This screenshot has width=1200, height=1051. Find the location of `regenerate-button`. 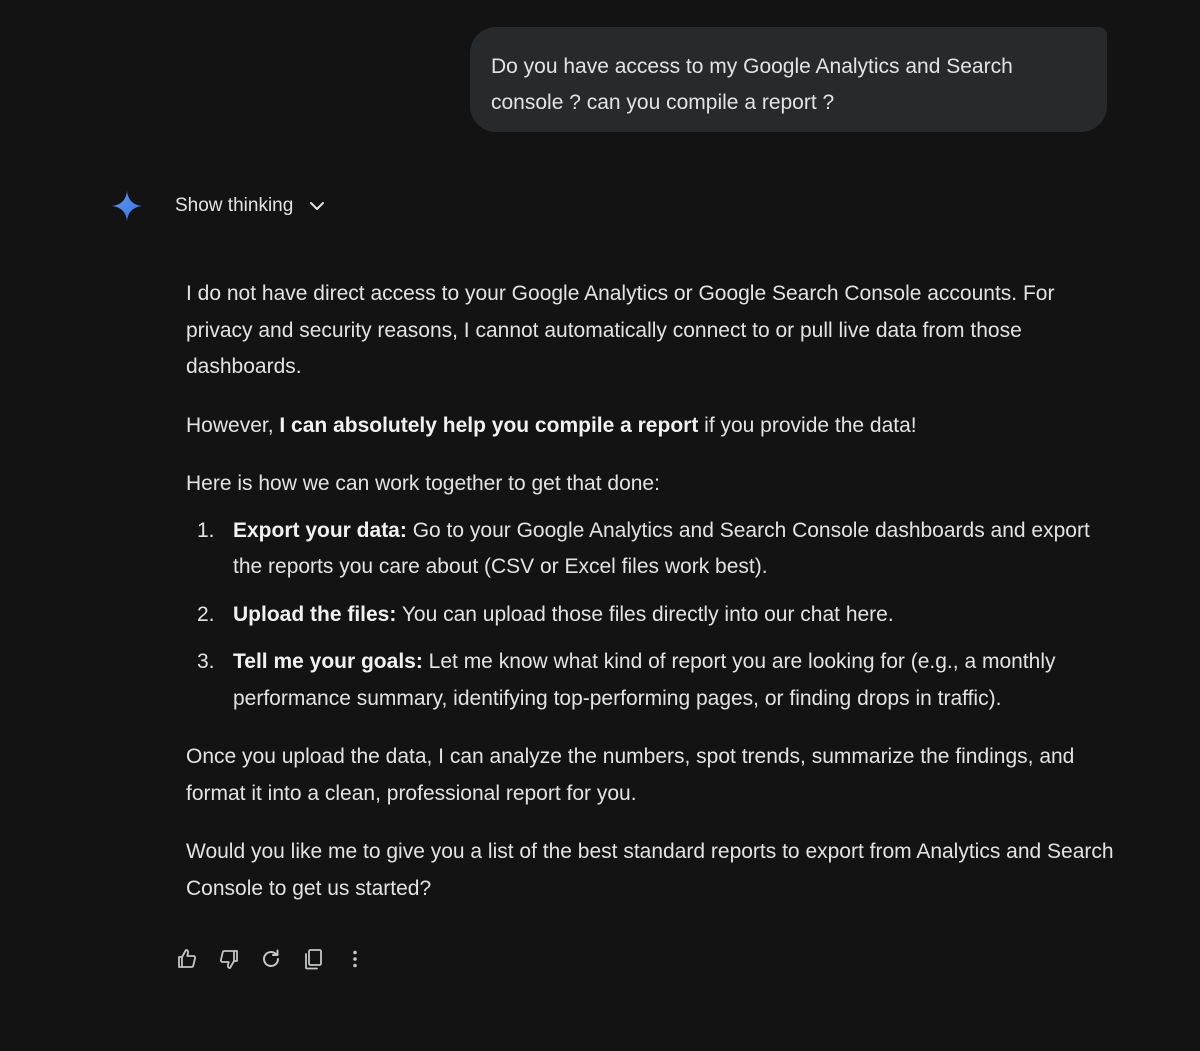

regenerate-button is located at coordinates (271, 959).